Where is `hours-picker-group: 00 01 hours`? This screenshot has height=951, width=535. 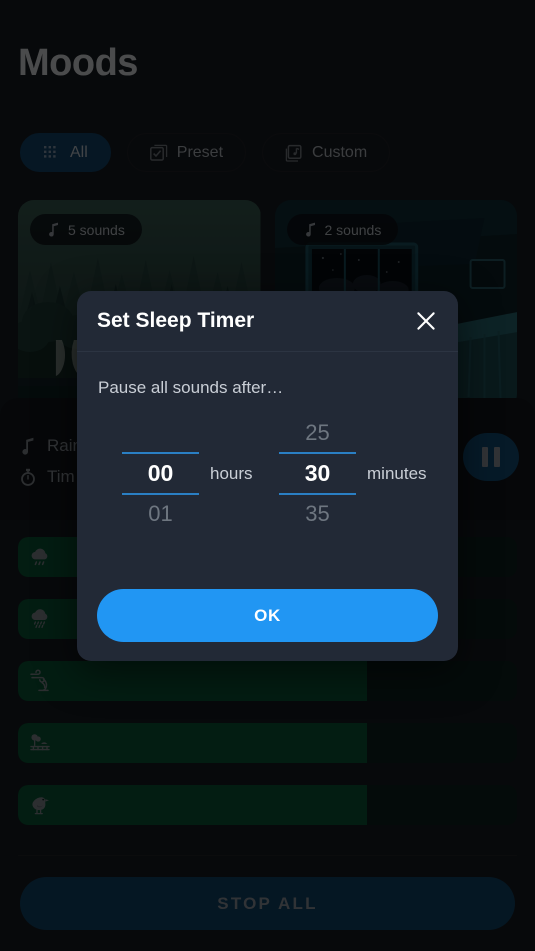
hours-picker-group: 00 01 hours is located at coordinates (199, 473).